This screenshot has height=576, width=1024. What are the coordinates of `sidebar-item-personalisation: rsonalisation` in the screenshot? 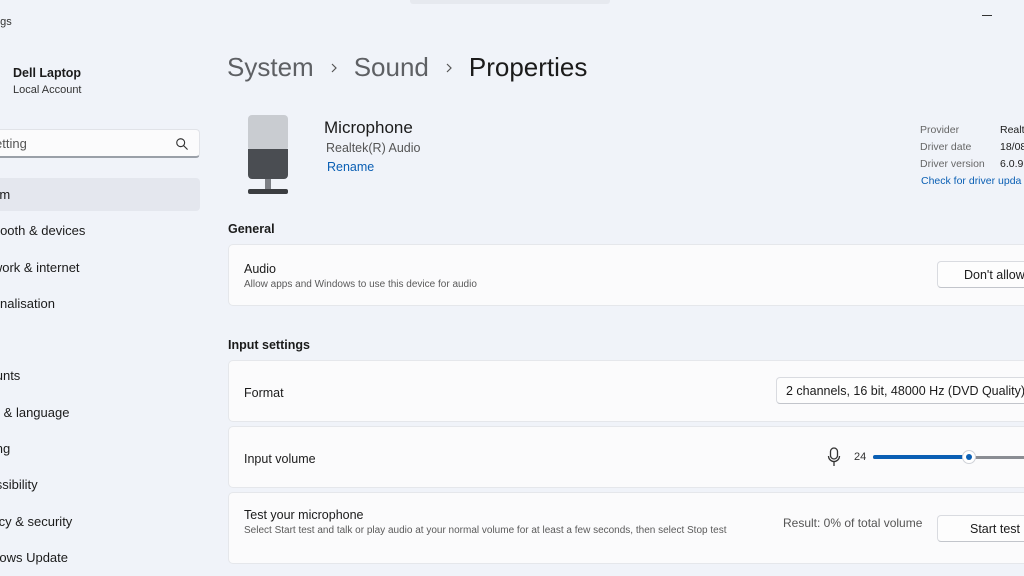 It's located at (100, 303).